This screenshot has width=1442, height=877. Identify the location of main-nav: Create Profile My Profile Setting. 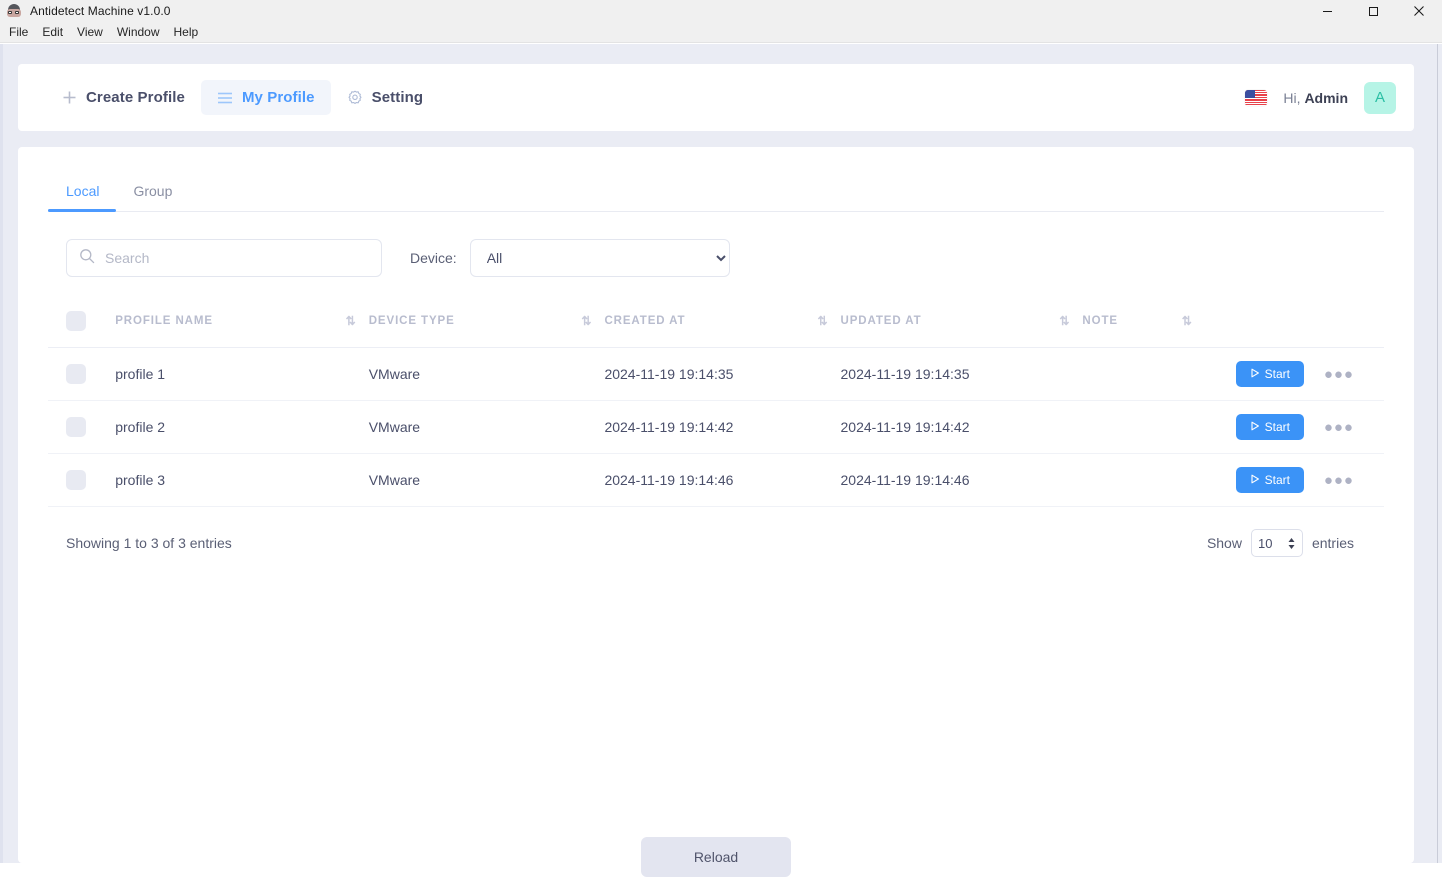
(242, 97).